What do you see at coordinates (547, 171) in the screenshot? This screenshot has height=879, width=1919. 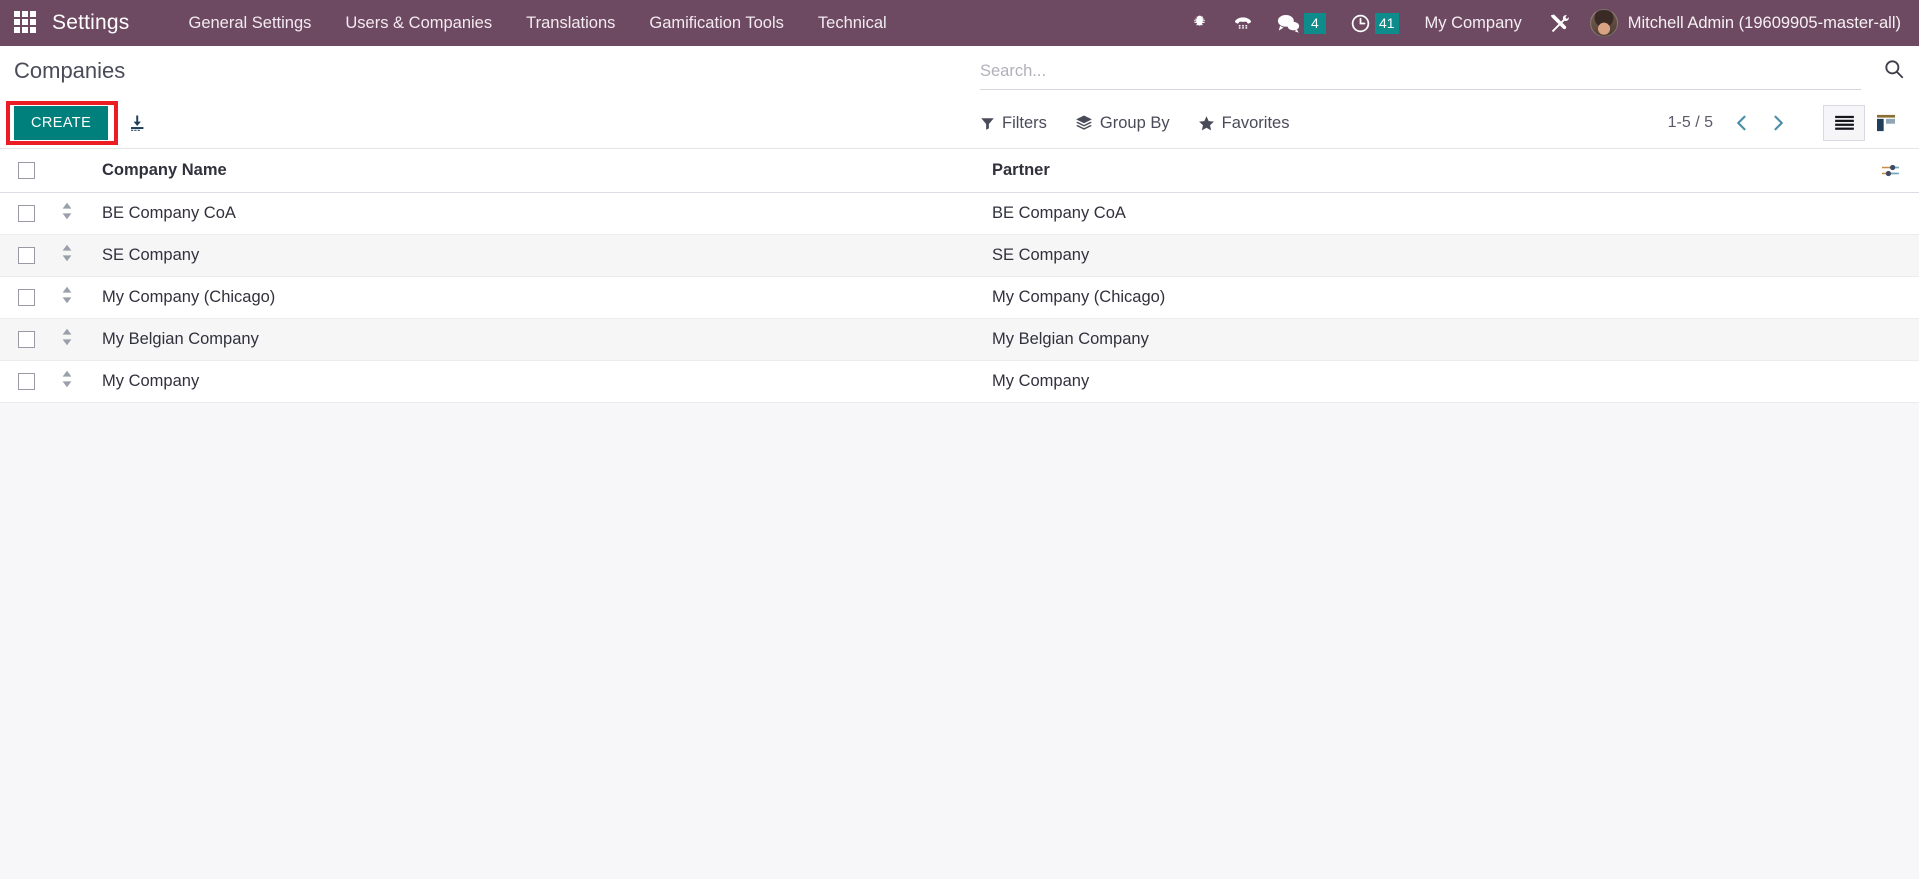 I see `column-header-company-name: Company Name` at bounding box center [547, 171].